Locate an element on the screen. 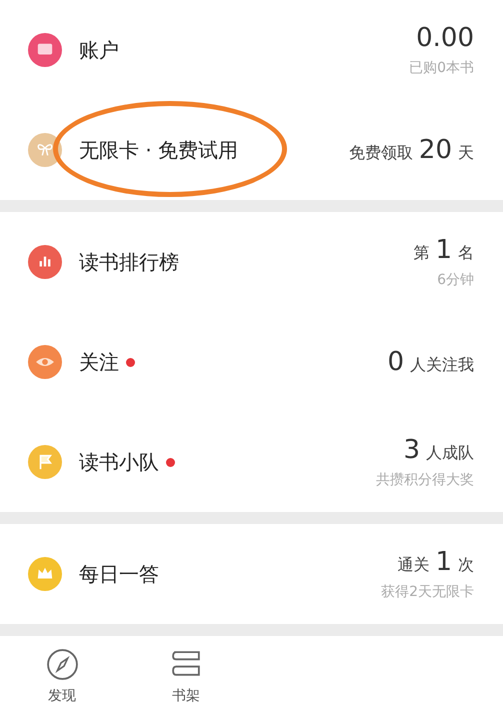  compass-icon is located at coordinates (62, 664).